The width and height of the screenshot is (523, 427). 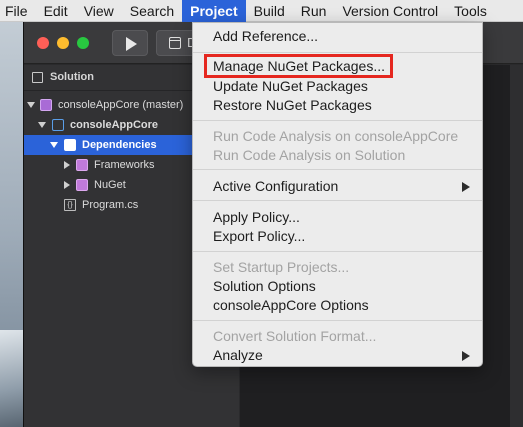 I want to click on annotation-highlight-box, so click(x=298, y=66).